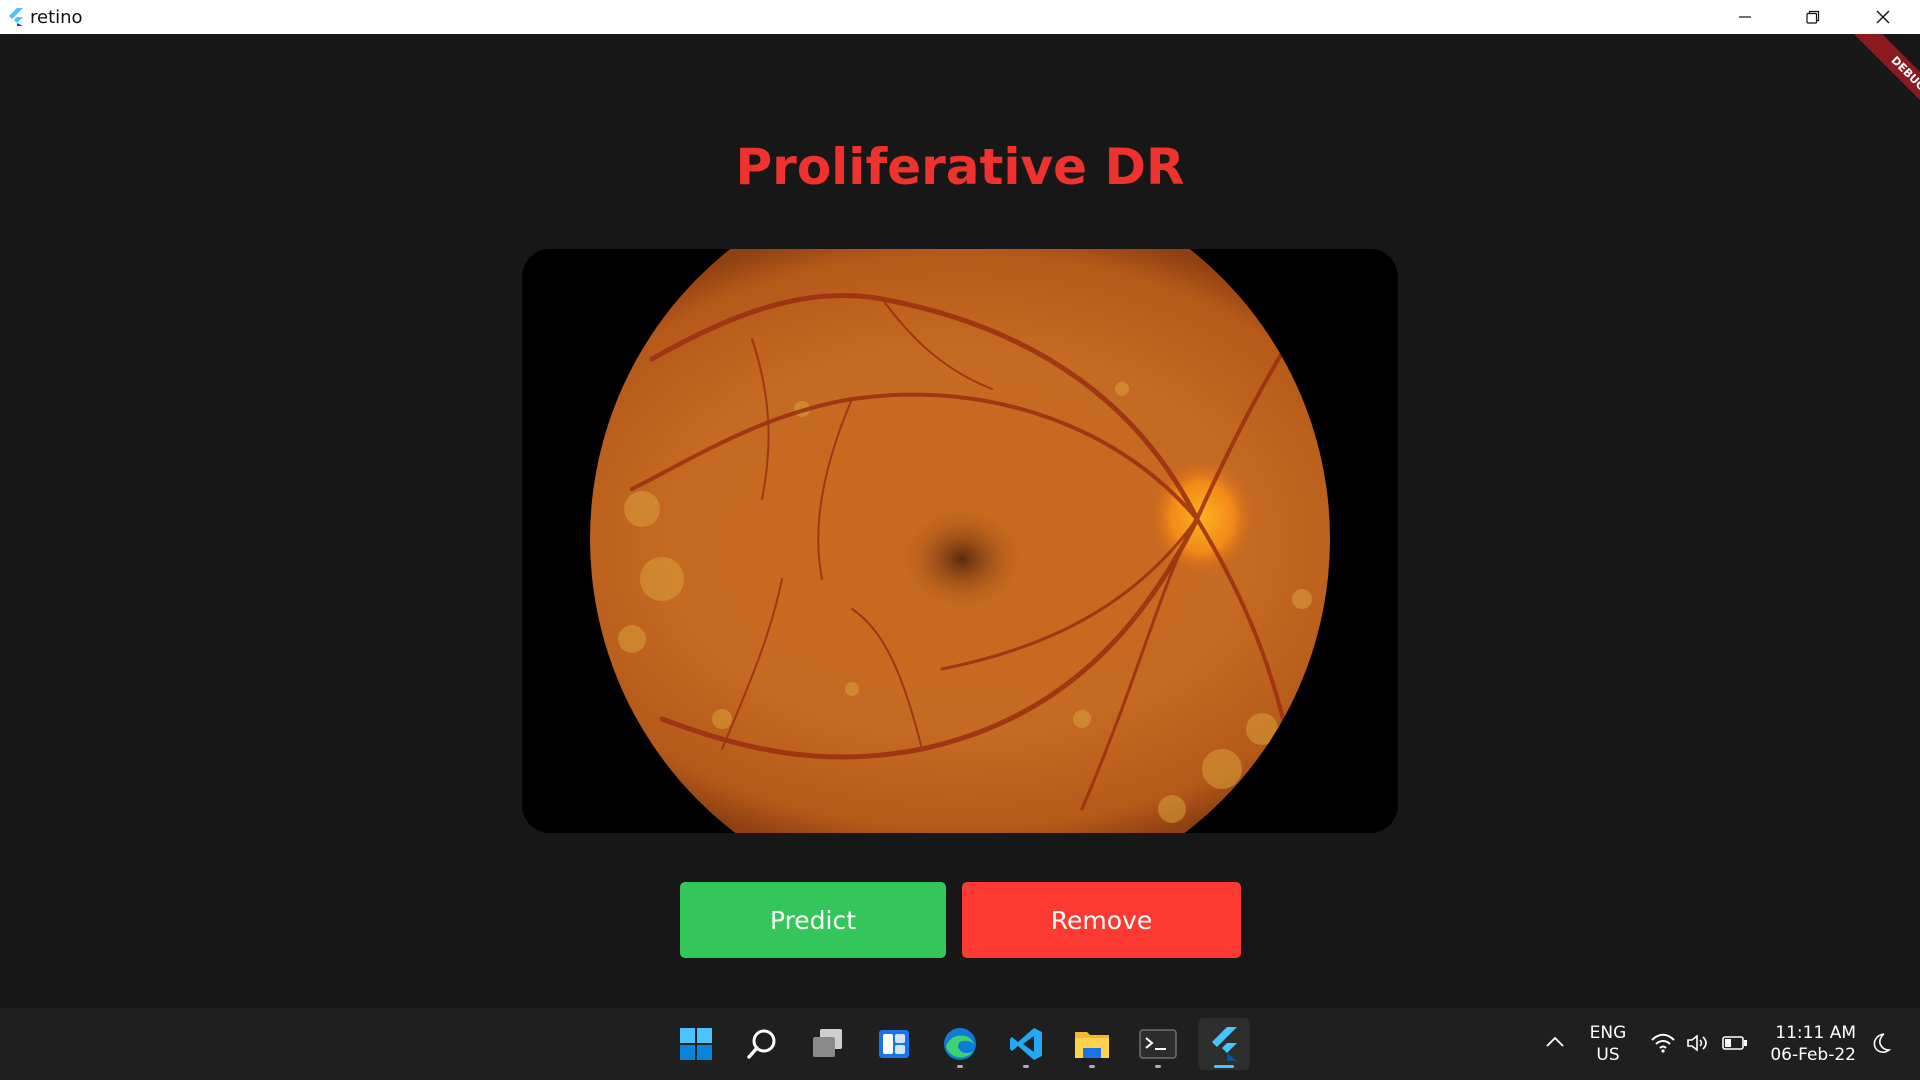 This screenshot has width=1920, height=1080. Describe the element at coordinates (1608, 1044) in the screenshot. I see `language-indicator: ENG US` at that location.